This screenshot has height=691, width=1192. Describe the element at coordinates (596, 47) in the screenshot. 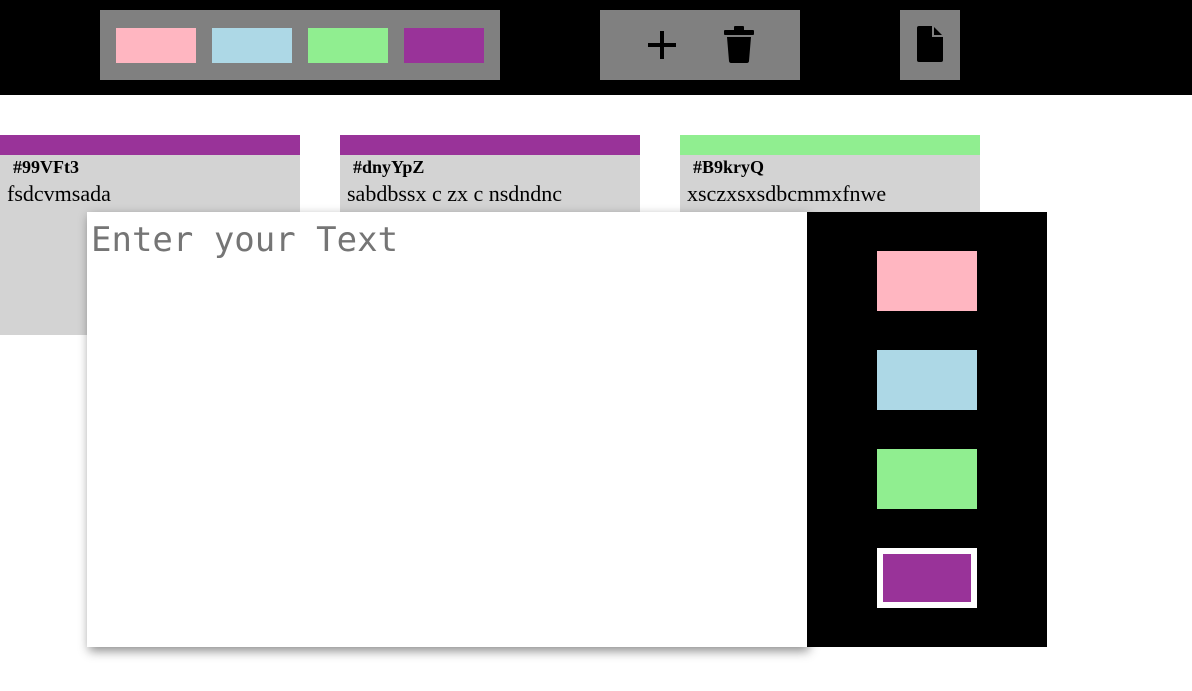

I see `toolbar` at that location.